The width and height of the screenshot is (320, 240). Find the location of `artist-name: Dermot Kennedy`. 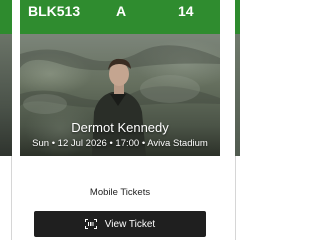

artist-name: Dermot Kennedy is located at coordinates (120, 127).